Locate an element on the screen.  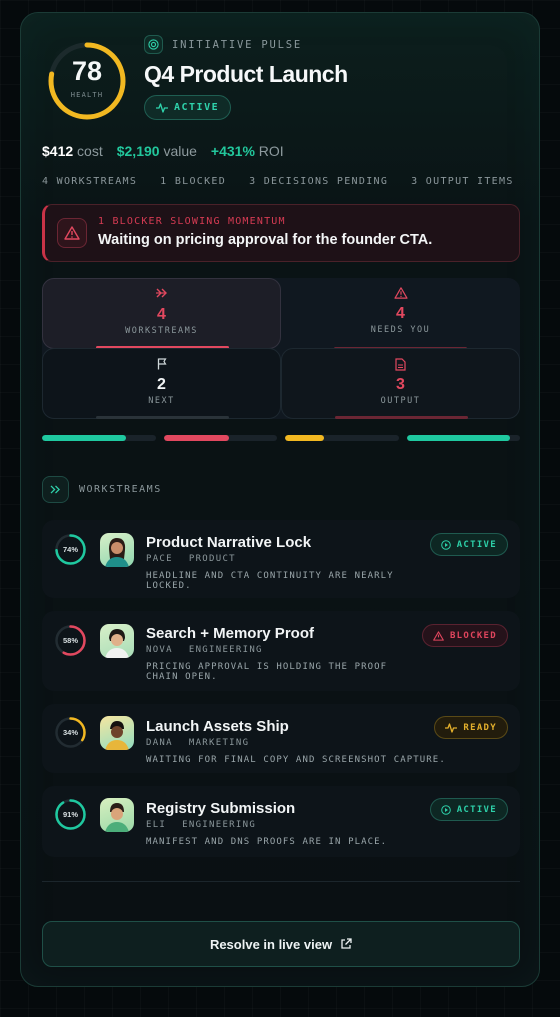
workstream-meta: NOVA ENGINEERING is located at coordinates (204, 650).